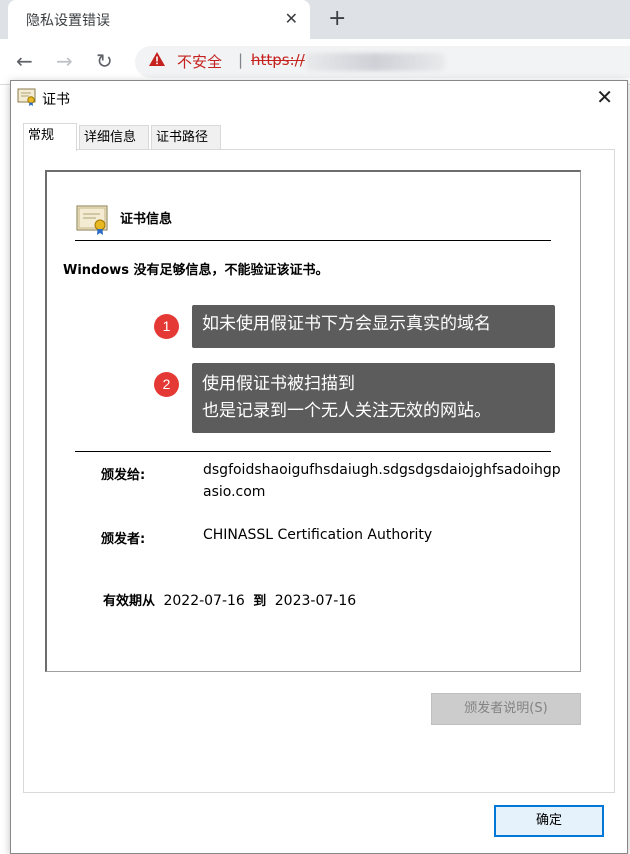  I want to click on blurred-url, so click(375, 62).